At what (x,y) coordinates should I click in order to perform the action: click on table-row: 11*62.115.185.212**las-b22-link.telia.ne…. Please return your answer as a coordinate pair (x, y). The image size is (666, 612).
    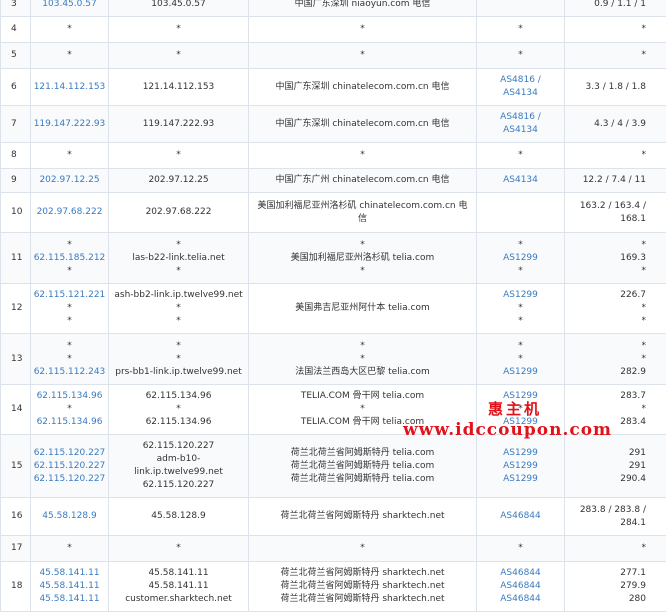
    Looking at the image, I should click on (333, 258).